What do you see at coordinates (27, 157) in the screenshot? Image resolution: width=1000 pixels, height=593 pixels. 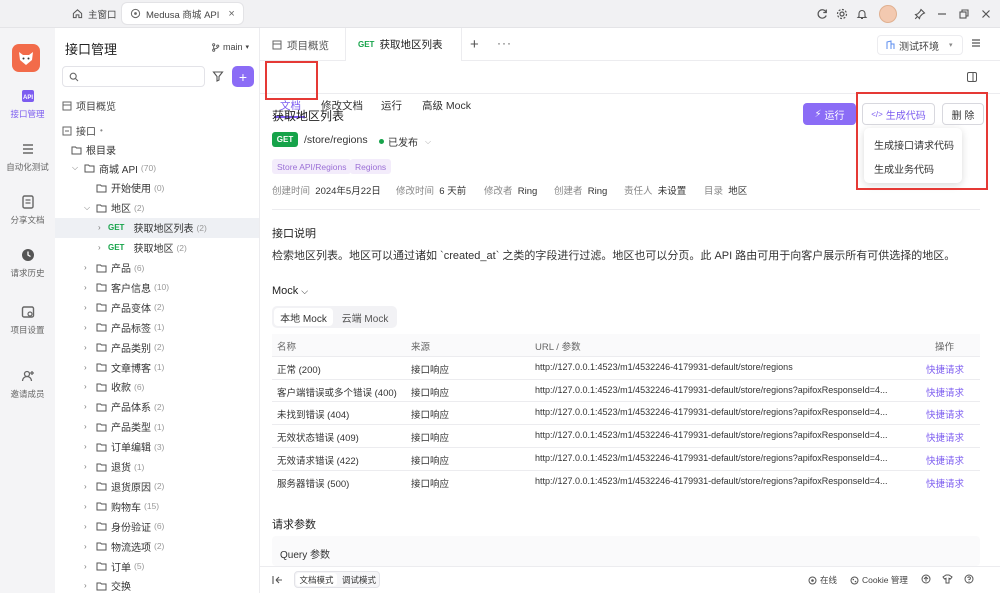 I see `rail-item-automation: 自动化测试` at bounding box center [27, 157].